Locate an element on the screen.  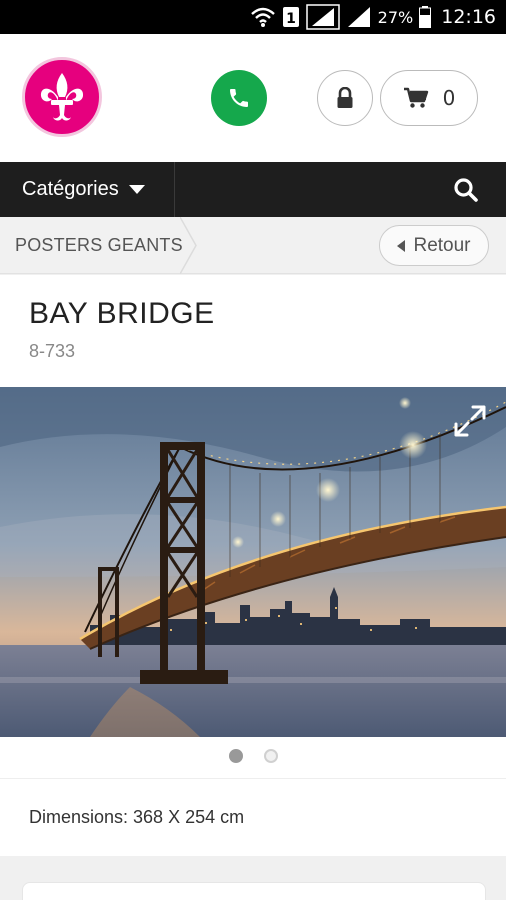
expand-icon is located at coordinates (470, 421).